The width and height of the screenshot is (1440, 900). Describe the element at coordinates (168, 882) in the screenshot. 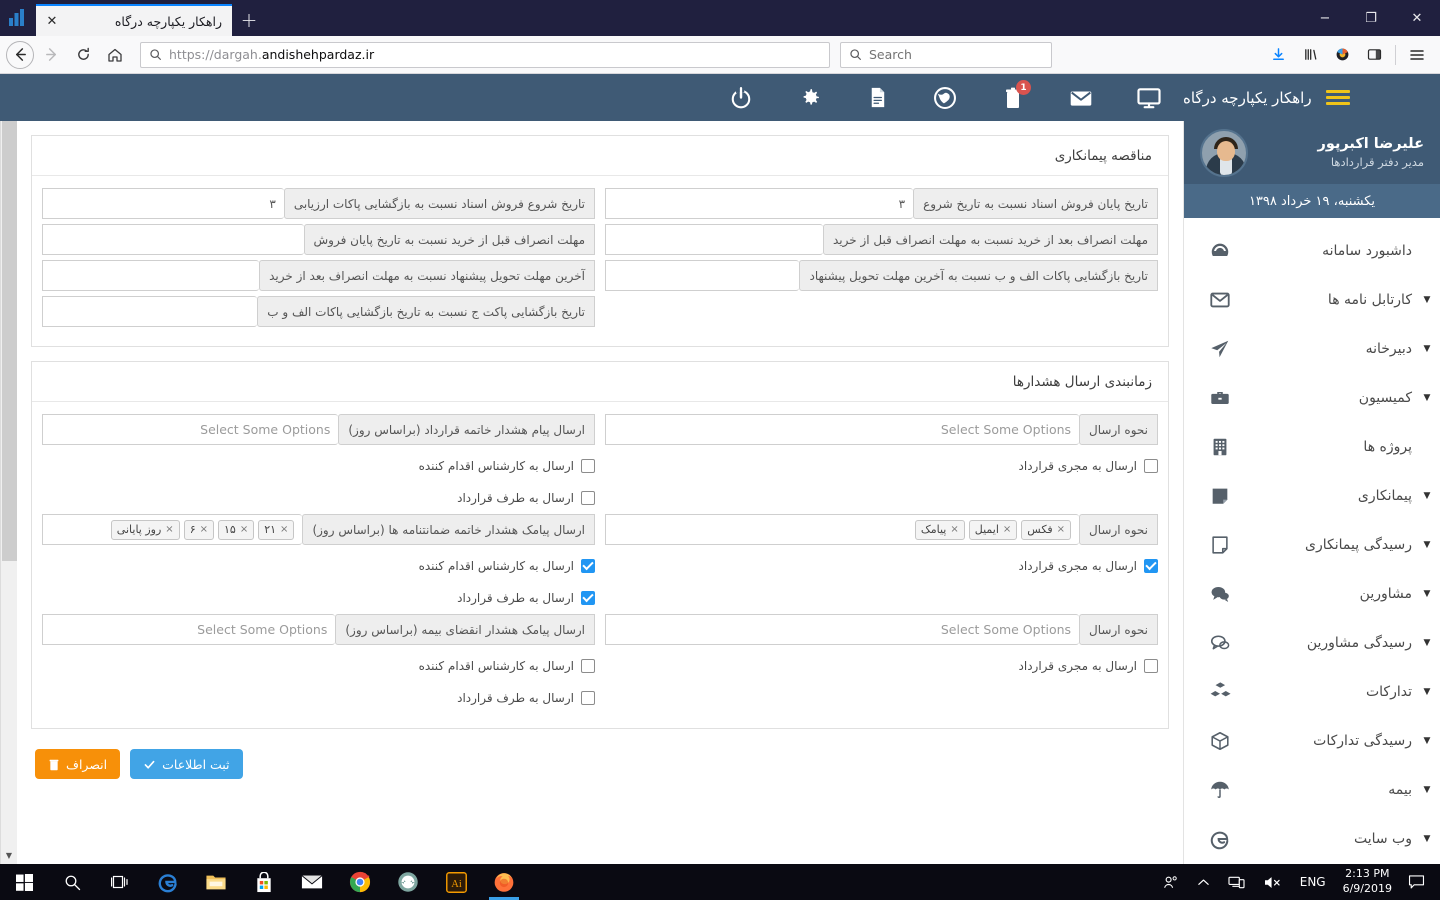

I see `edge-icon` at that location.